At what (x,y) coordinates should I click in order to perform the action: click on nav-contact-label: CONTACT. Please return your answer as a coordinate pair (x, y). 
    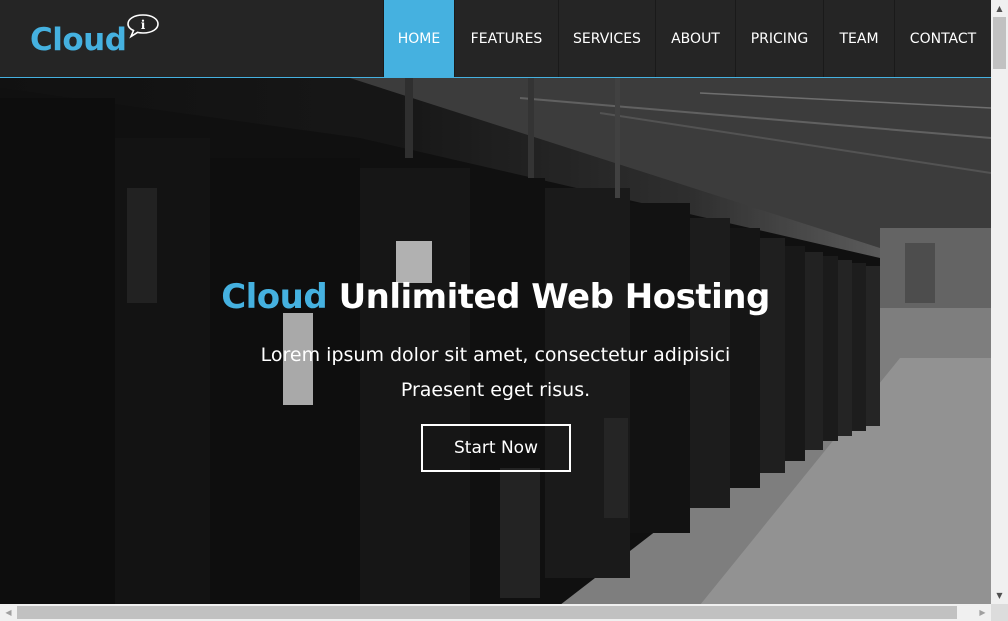
    Looking at the image, I should click on (943, 38).